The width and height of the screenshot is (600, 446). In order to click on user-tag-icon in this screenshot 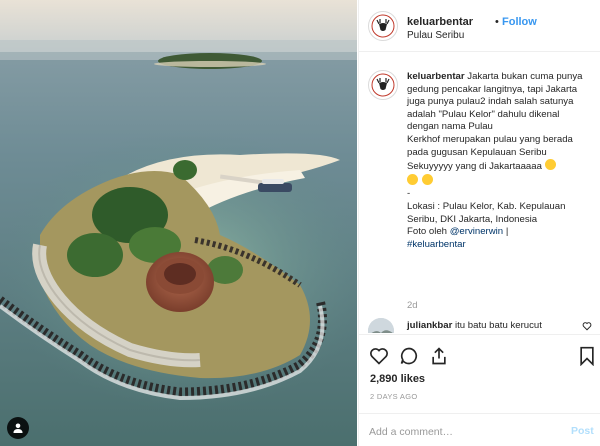, I will do `click(18, 428)`.